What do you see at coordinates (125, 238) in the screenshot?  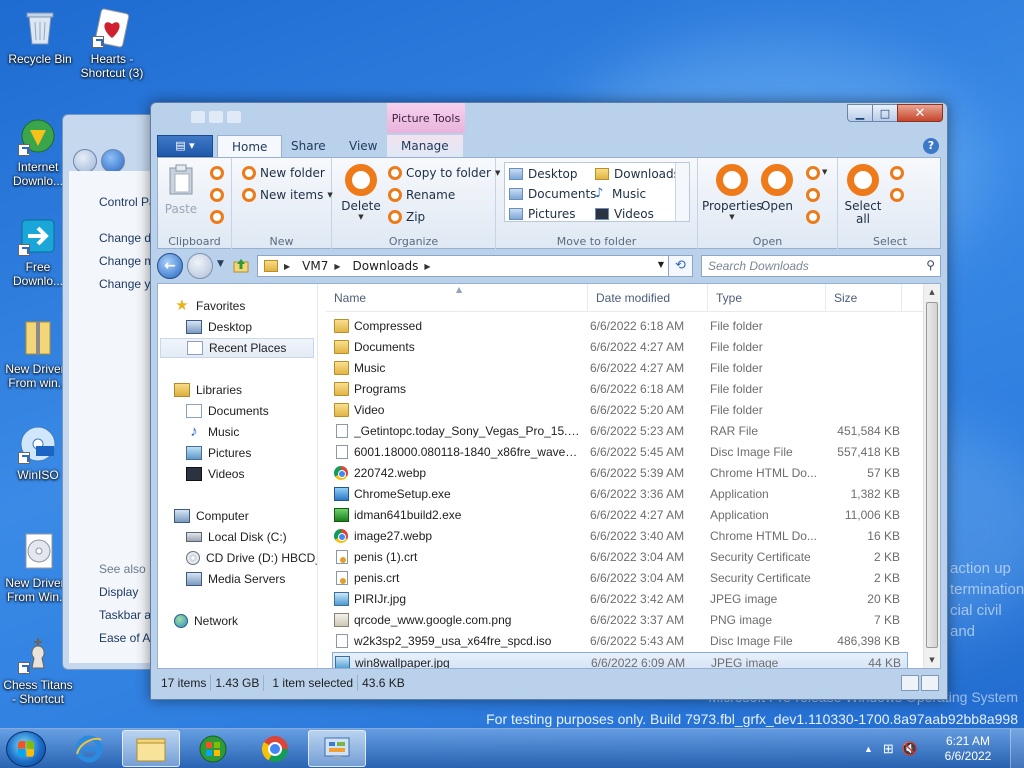 I see `bg-link: Change d` at bounding box center [125, 238].